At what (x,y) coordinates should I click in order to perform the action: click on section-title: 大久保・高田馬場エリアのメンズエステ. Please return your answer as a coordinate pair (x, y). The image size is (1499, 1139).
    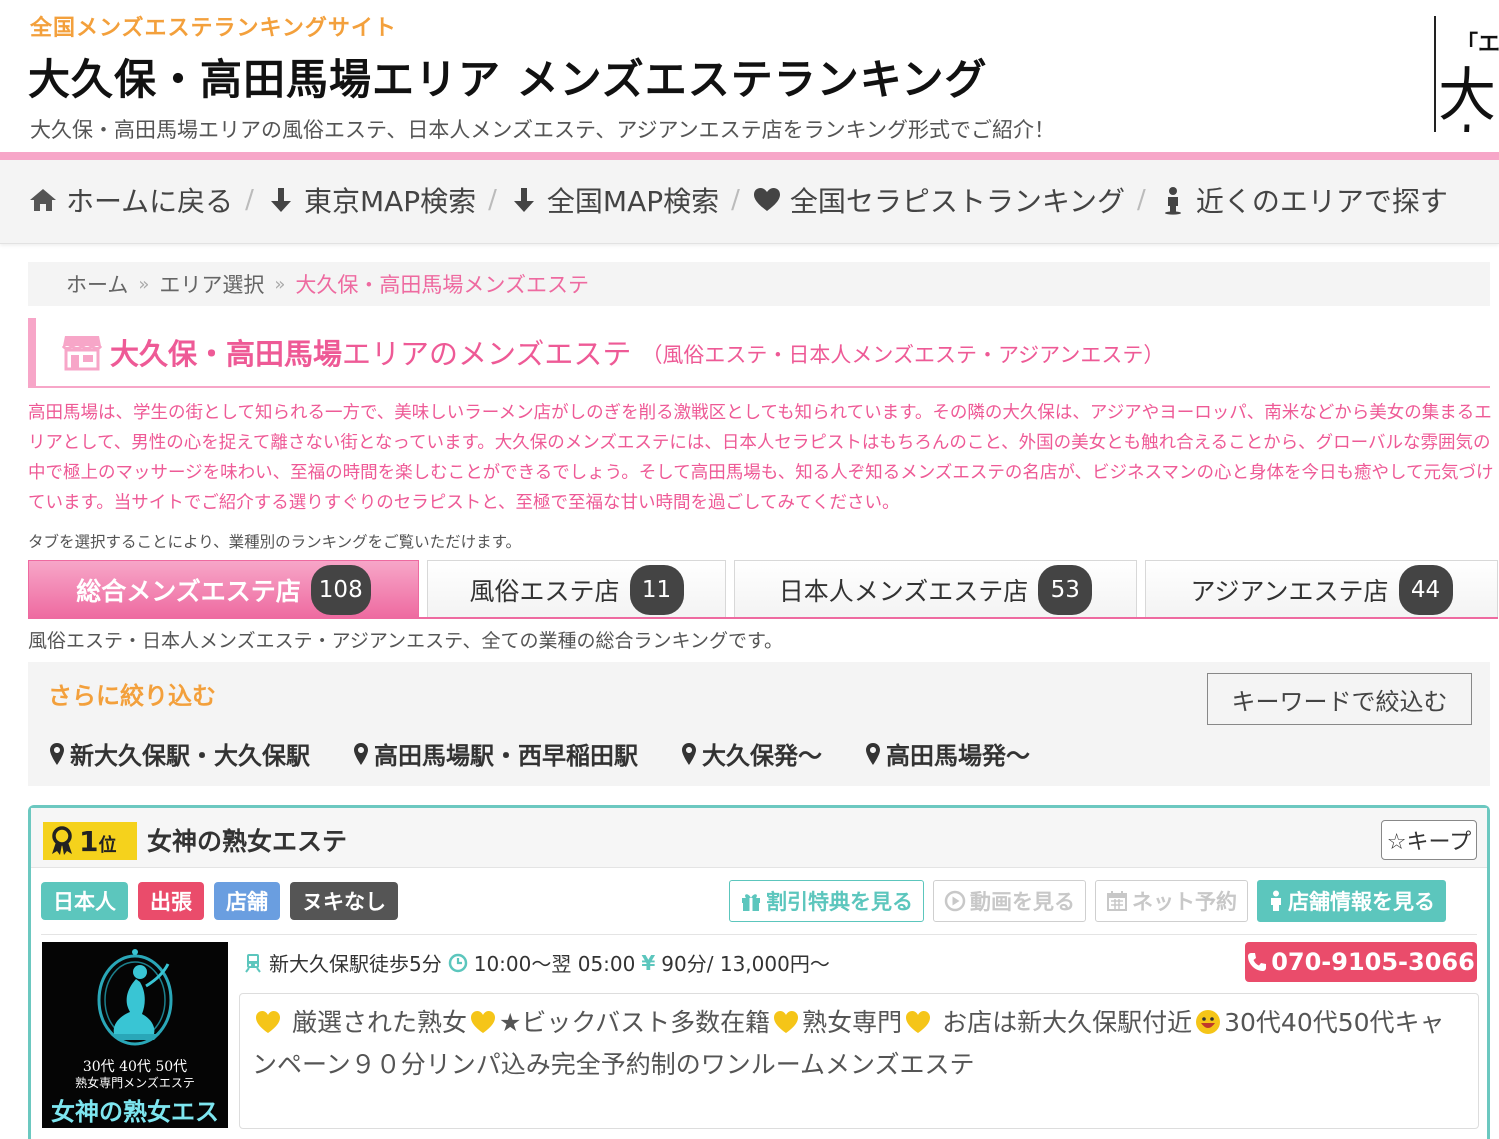
    Looking at the image, I should click on (370, 352).